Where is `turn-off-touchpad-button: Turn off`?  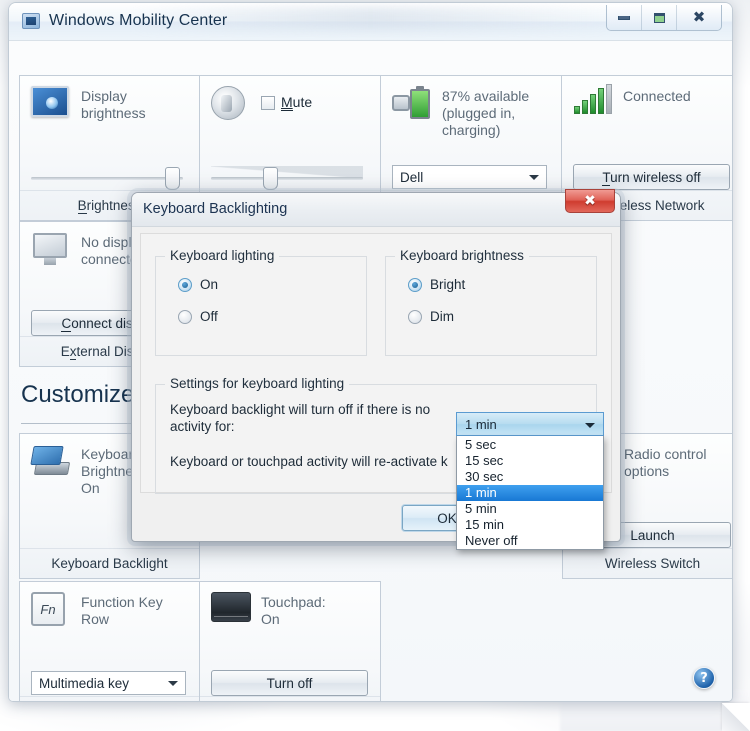 turn-off-touchpad-button: Turn off is located at coordinates (289, 683).